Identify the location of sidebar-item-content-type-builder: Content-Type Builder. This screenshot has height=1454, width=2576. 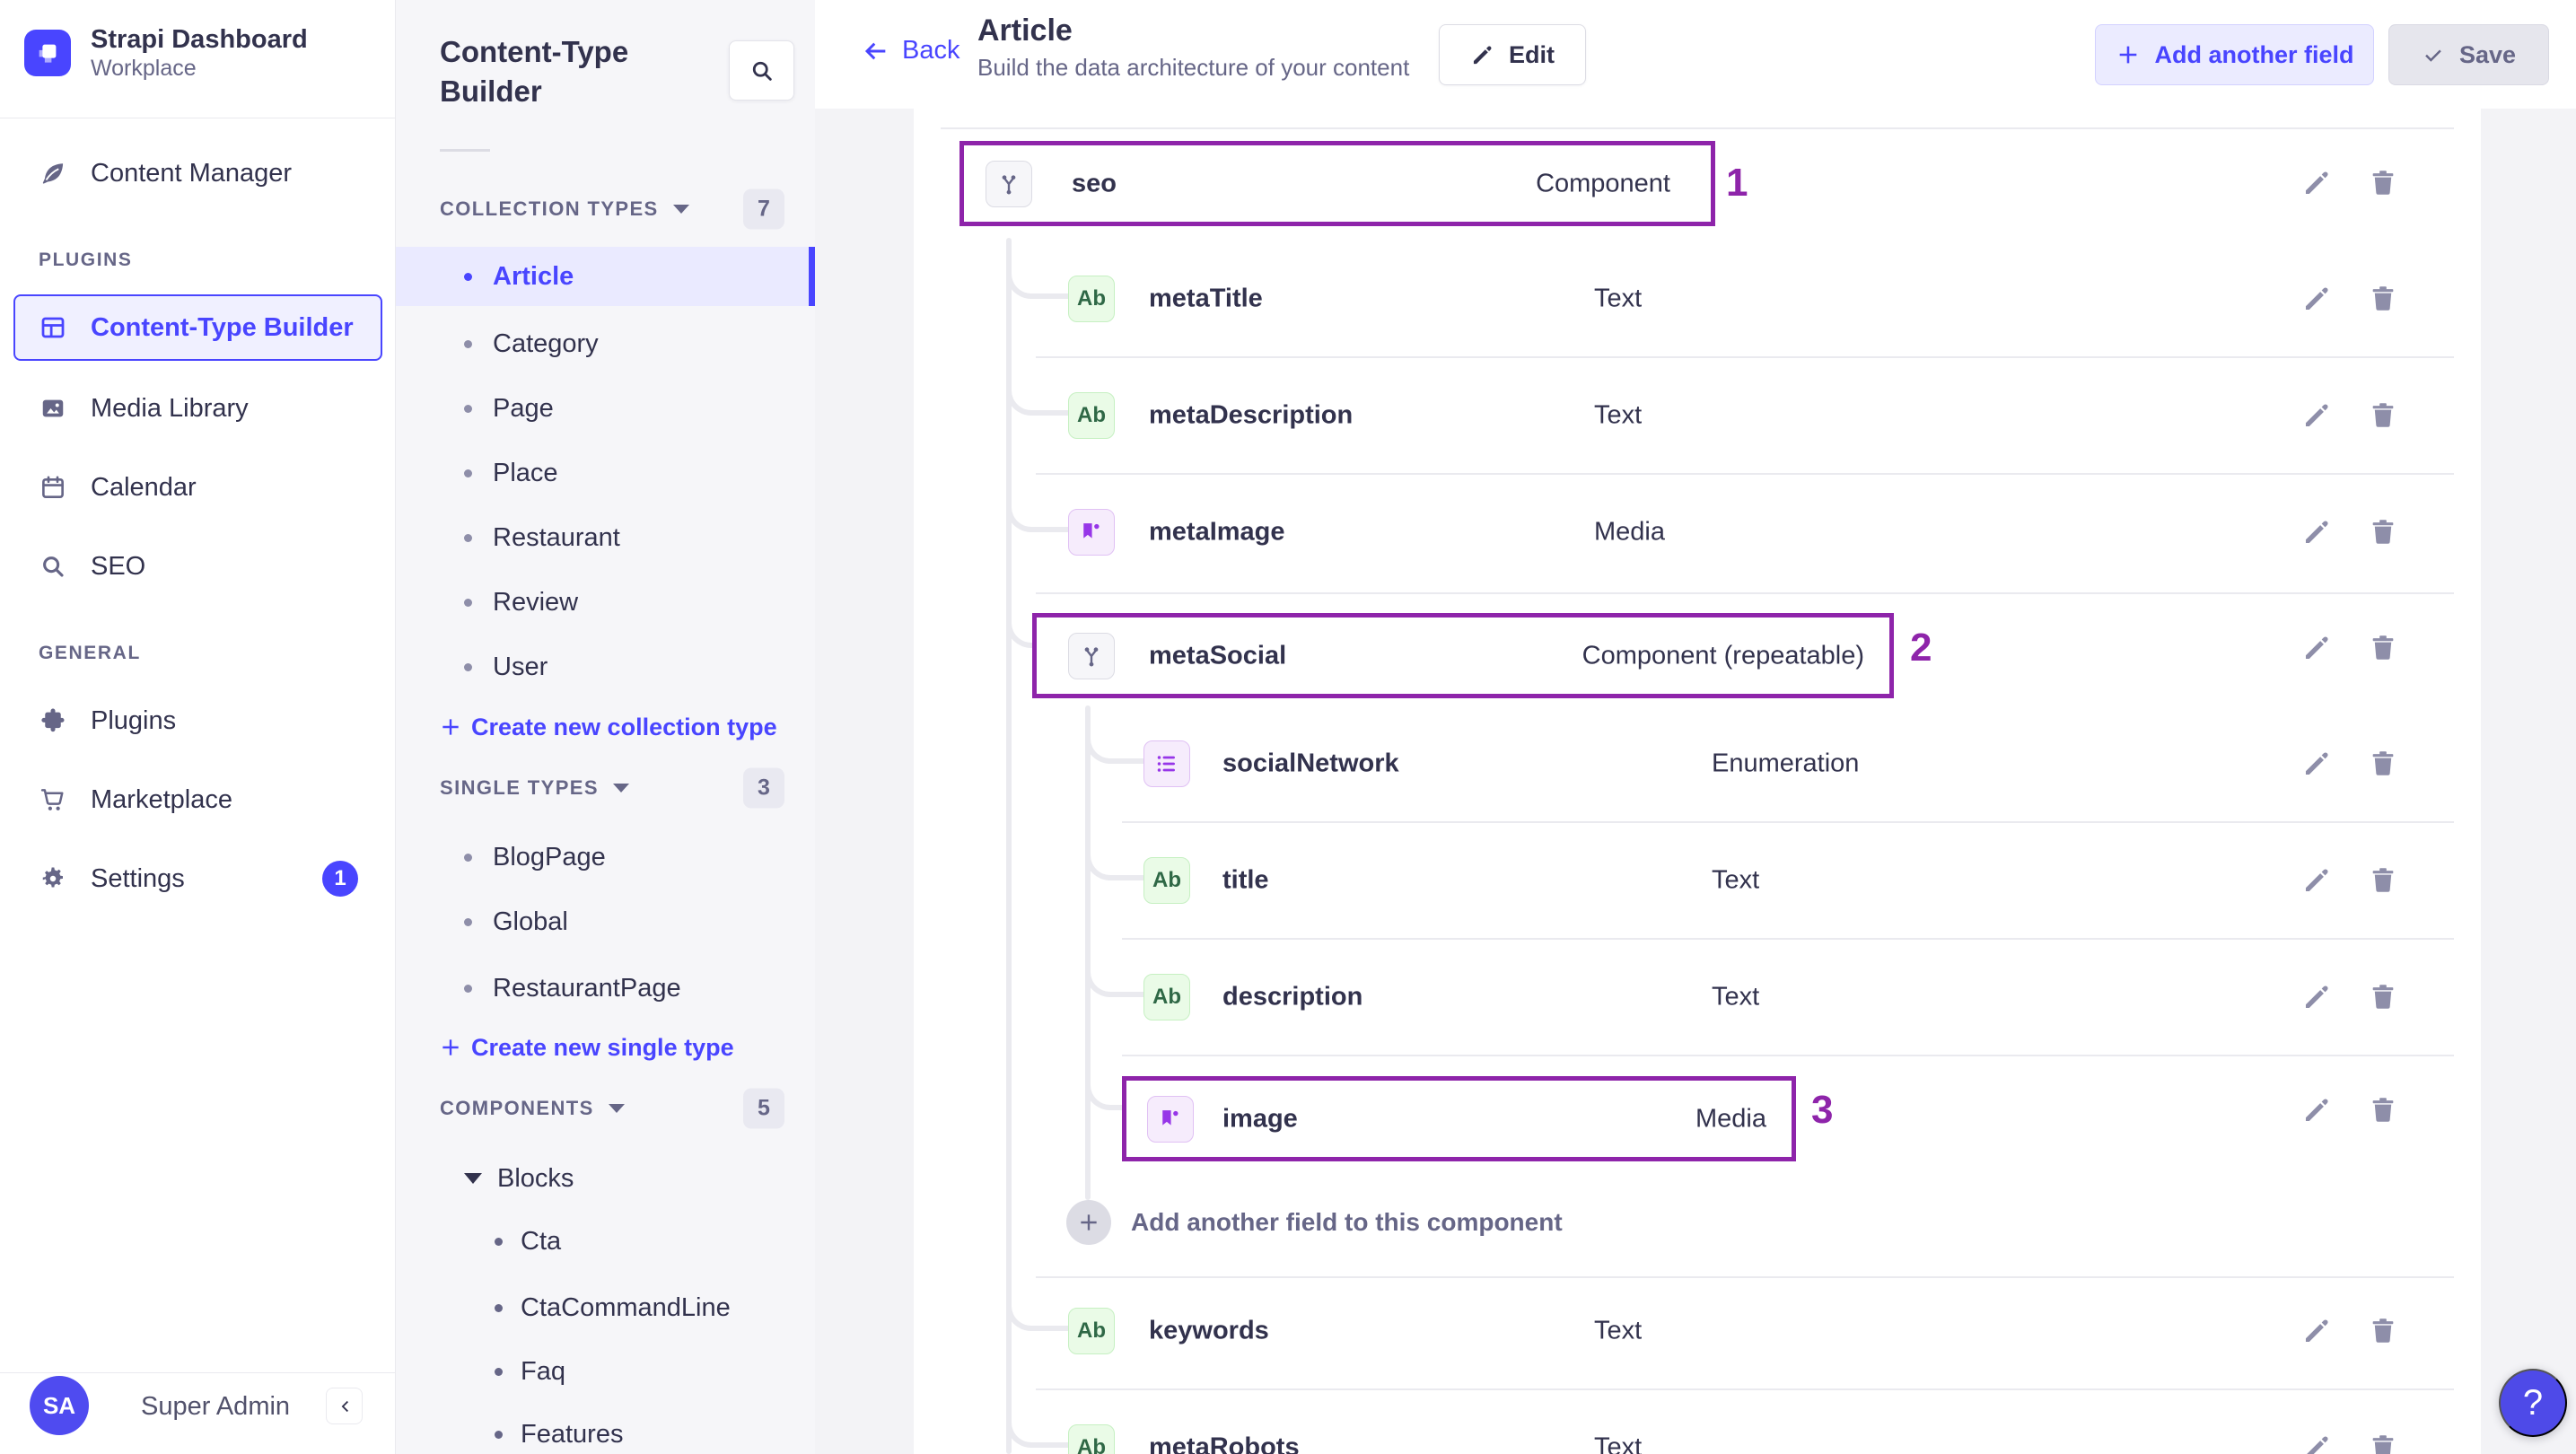
(197, 327).